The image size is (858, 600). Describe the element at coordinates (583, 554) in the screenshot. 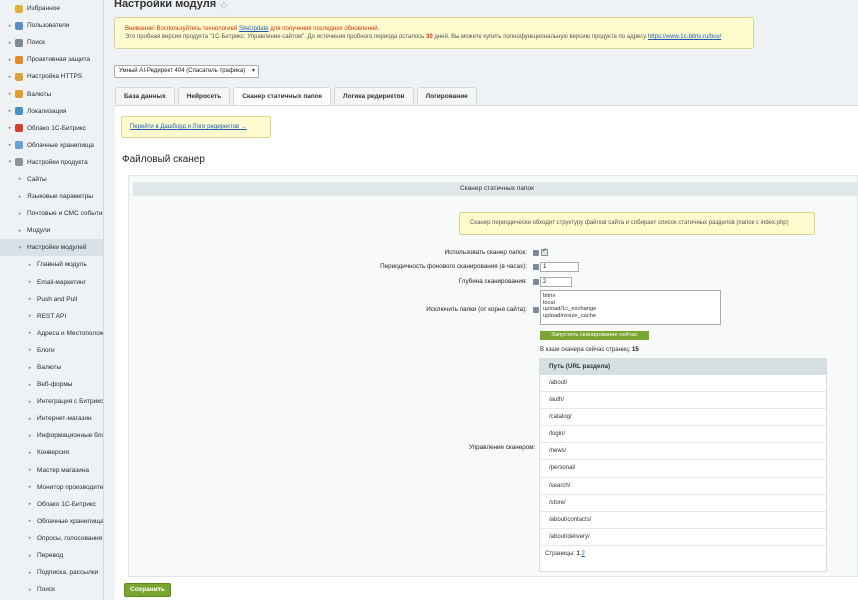

I see `page-link: 2` at that location.